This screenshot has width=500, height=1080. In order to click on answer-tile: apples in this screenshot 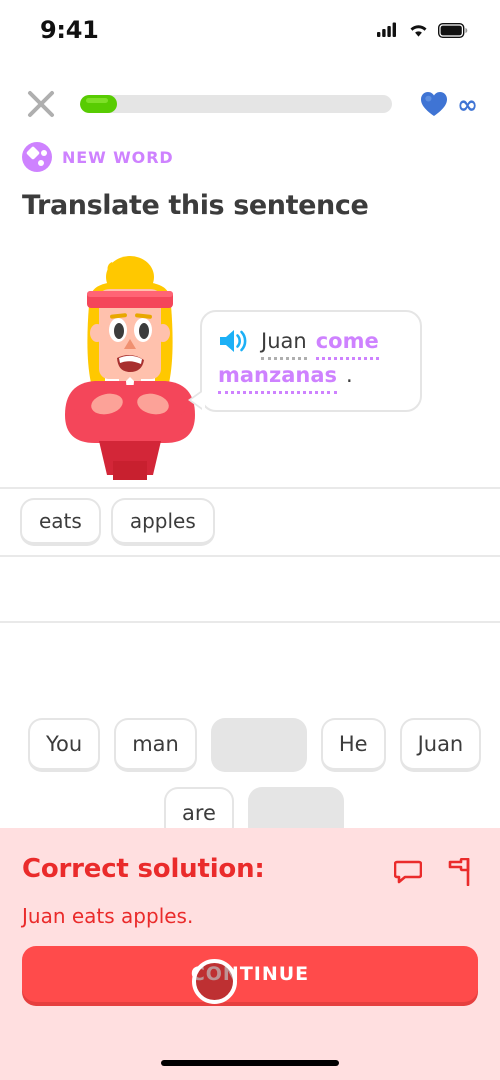, I will do `click(162, 522)`.